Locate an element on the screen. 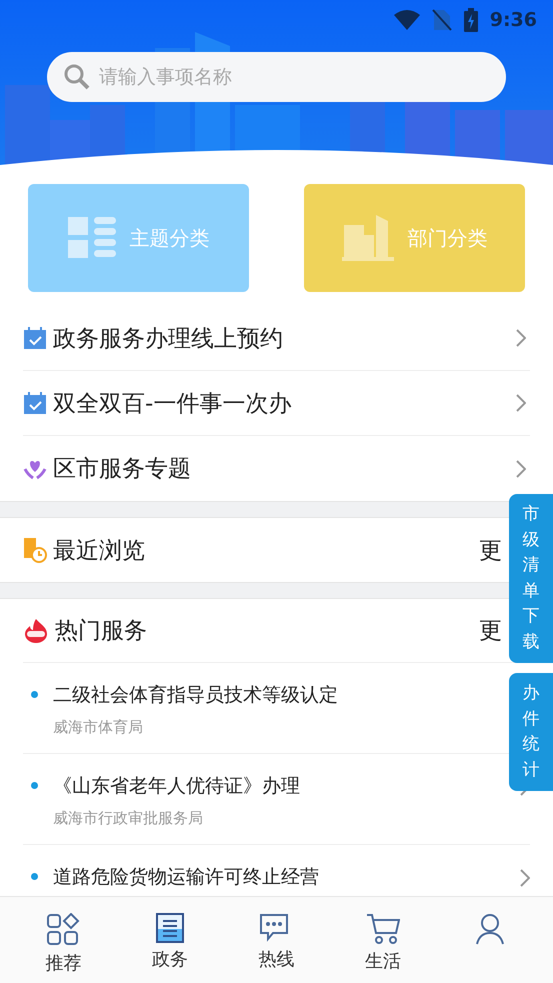  history-icon is located at coordinates (35, 550).